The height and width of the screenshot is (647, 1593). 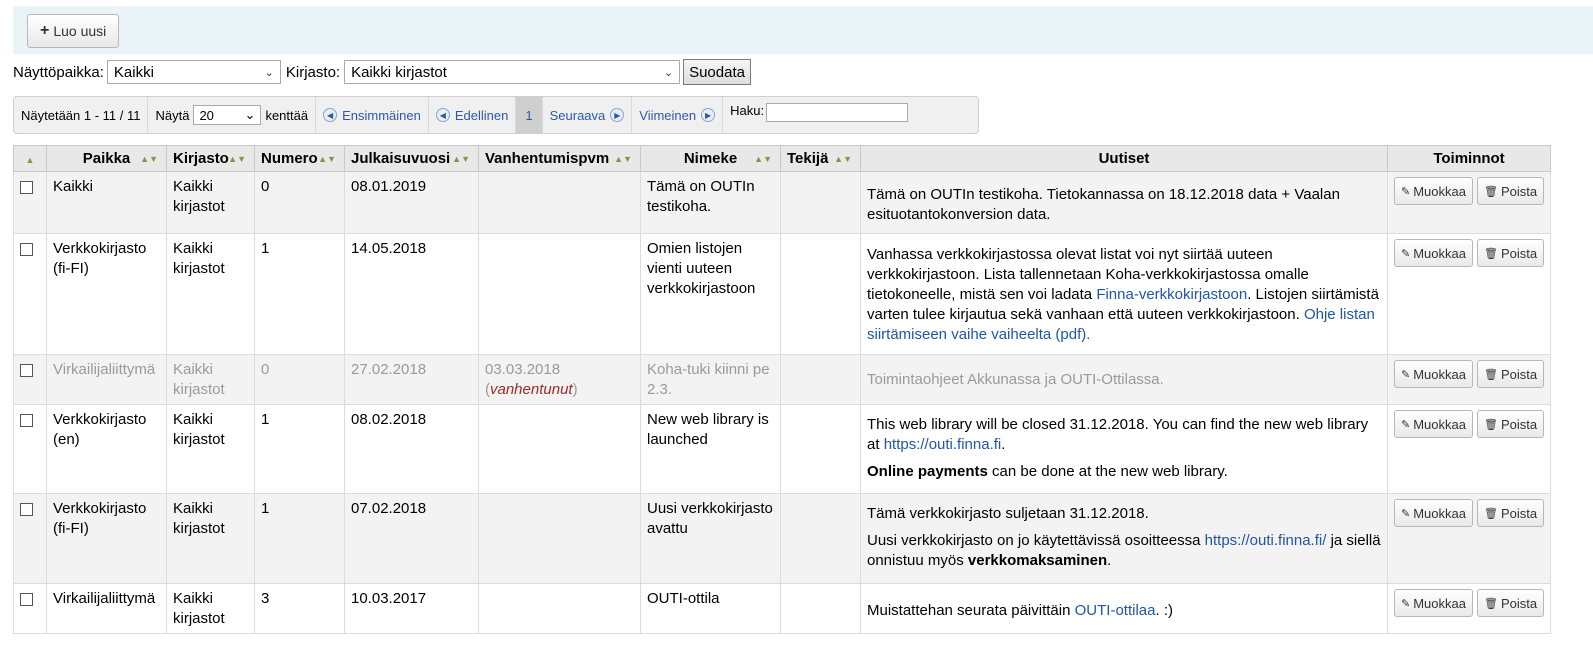 I want to click on ottila-link: OUTI-ottilaa, so click(x=1115, y=610).